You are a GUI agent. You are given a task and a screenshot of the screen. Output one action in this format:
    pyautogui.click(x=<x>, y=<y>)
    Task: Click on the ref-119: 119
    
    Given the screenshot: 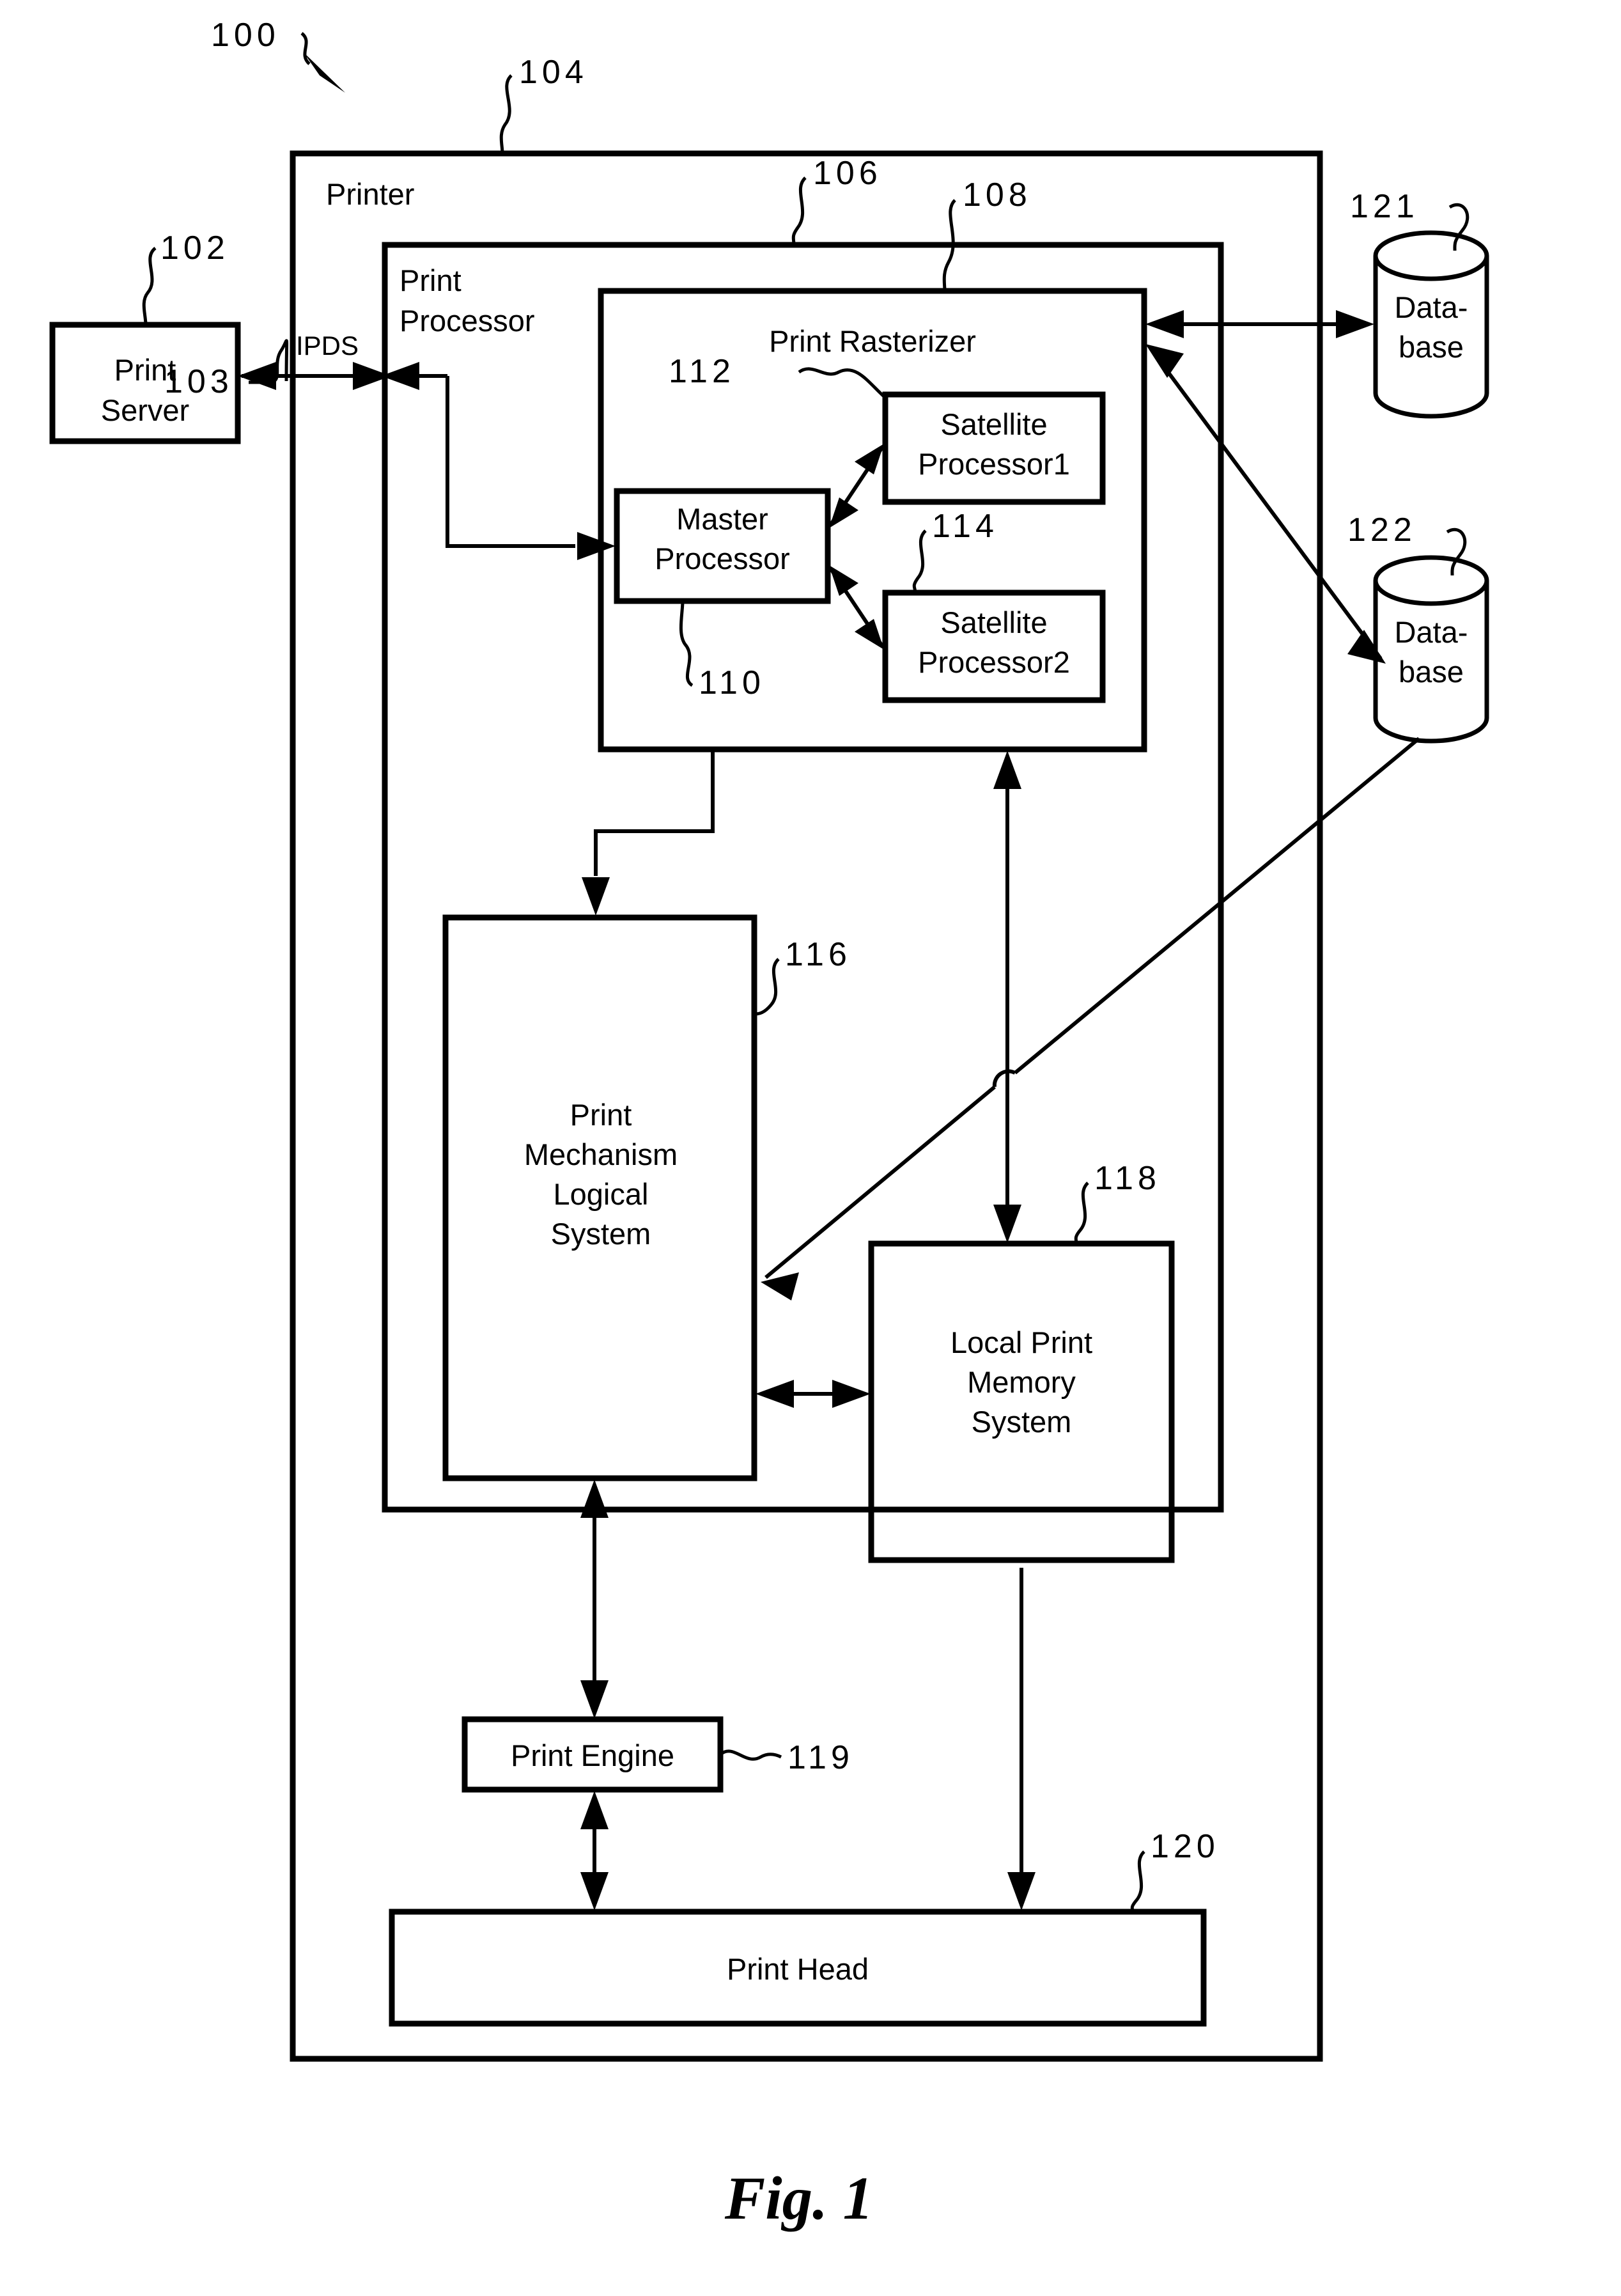 What is the action you would take?
    pyautogui.click(x=820, y=1757)
    